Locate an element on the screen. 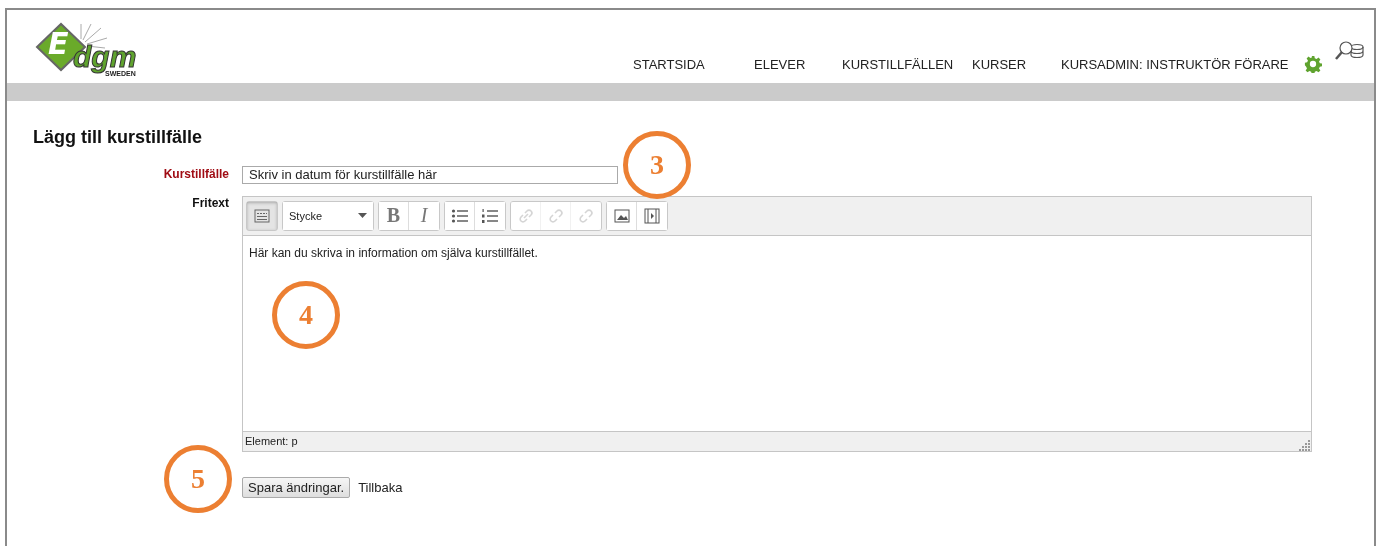 This screenshot has height=546, width=1386. logo-wordmark: dgm is located at coordinates (105, 57).